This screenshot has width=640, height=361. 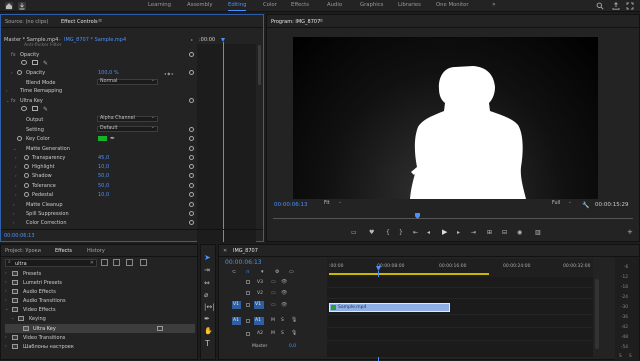 What do you see at coordinates (100, 283) in the screenshot?
I see `tree-item-lumetri-presets: › Lumetri Presets` at bounding box center [100, 283].